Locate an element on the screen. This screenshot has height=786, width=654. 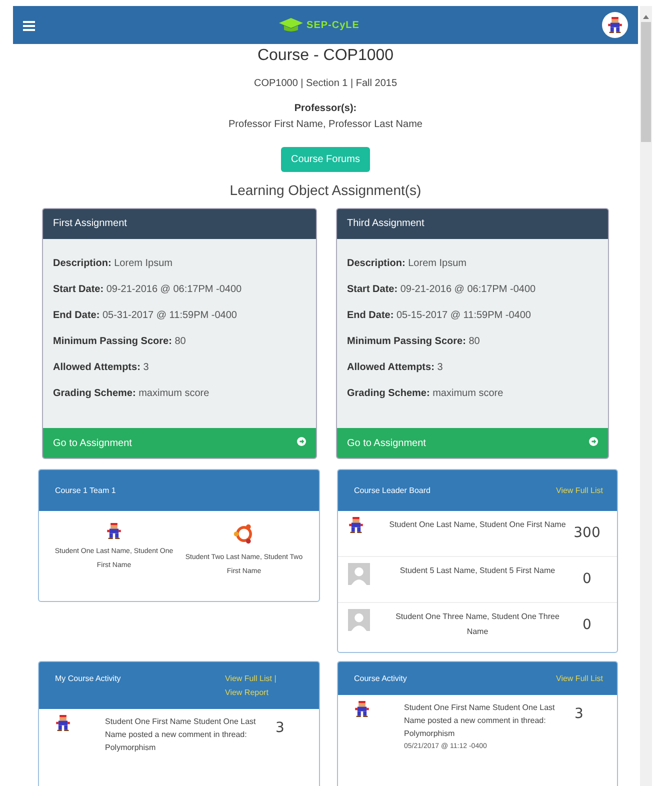
assignment-field: End Date: 05-31-2017 @ 11:59PM -0400 is located at coordinates (179, 315).